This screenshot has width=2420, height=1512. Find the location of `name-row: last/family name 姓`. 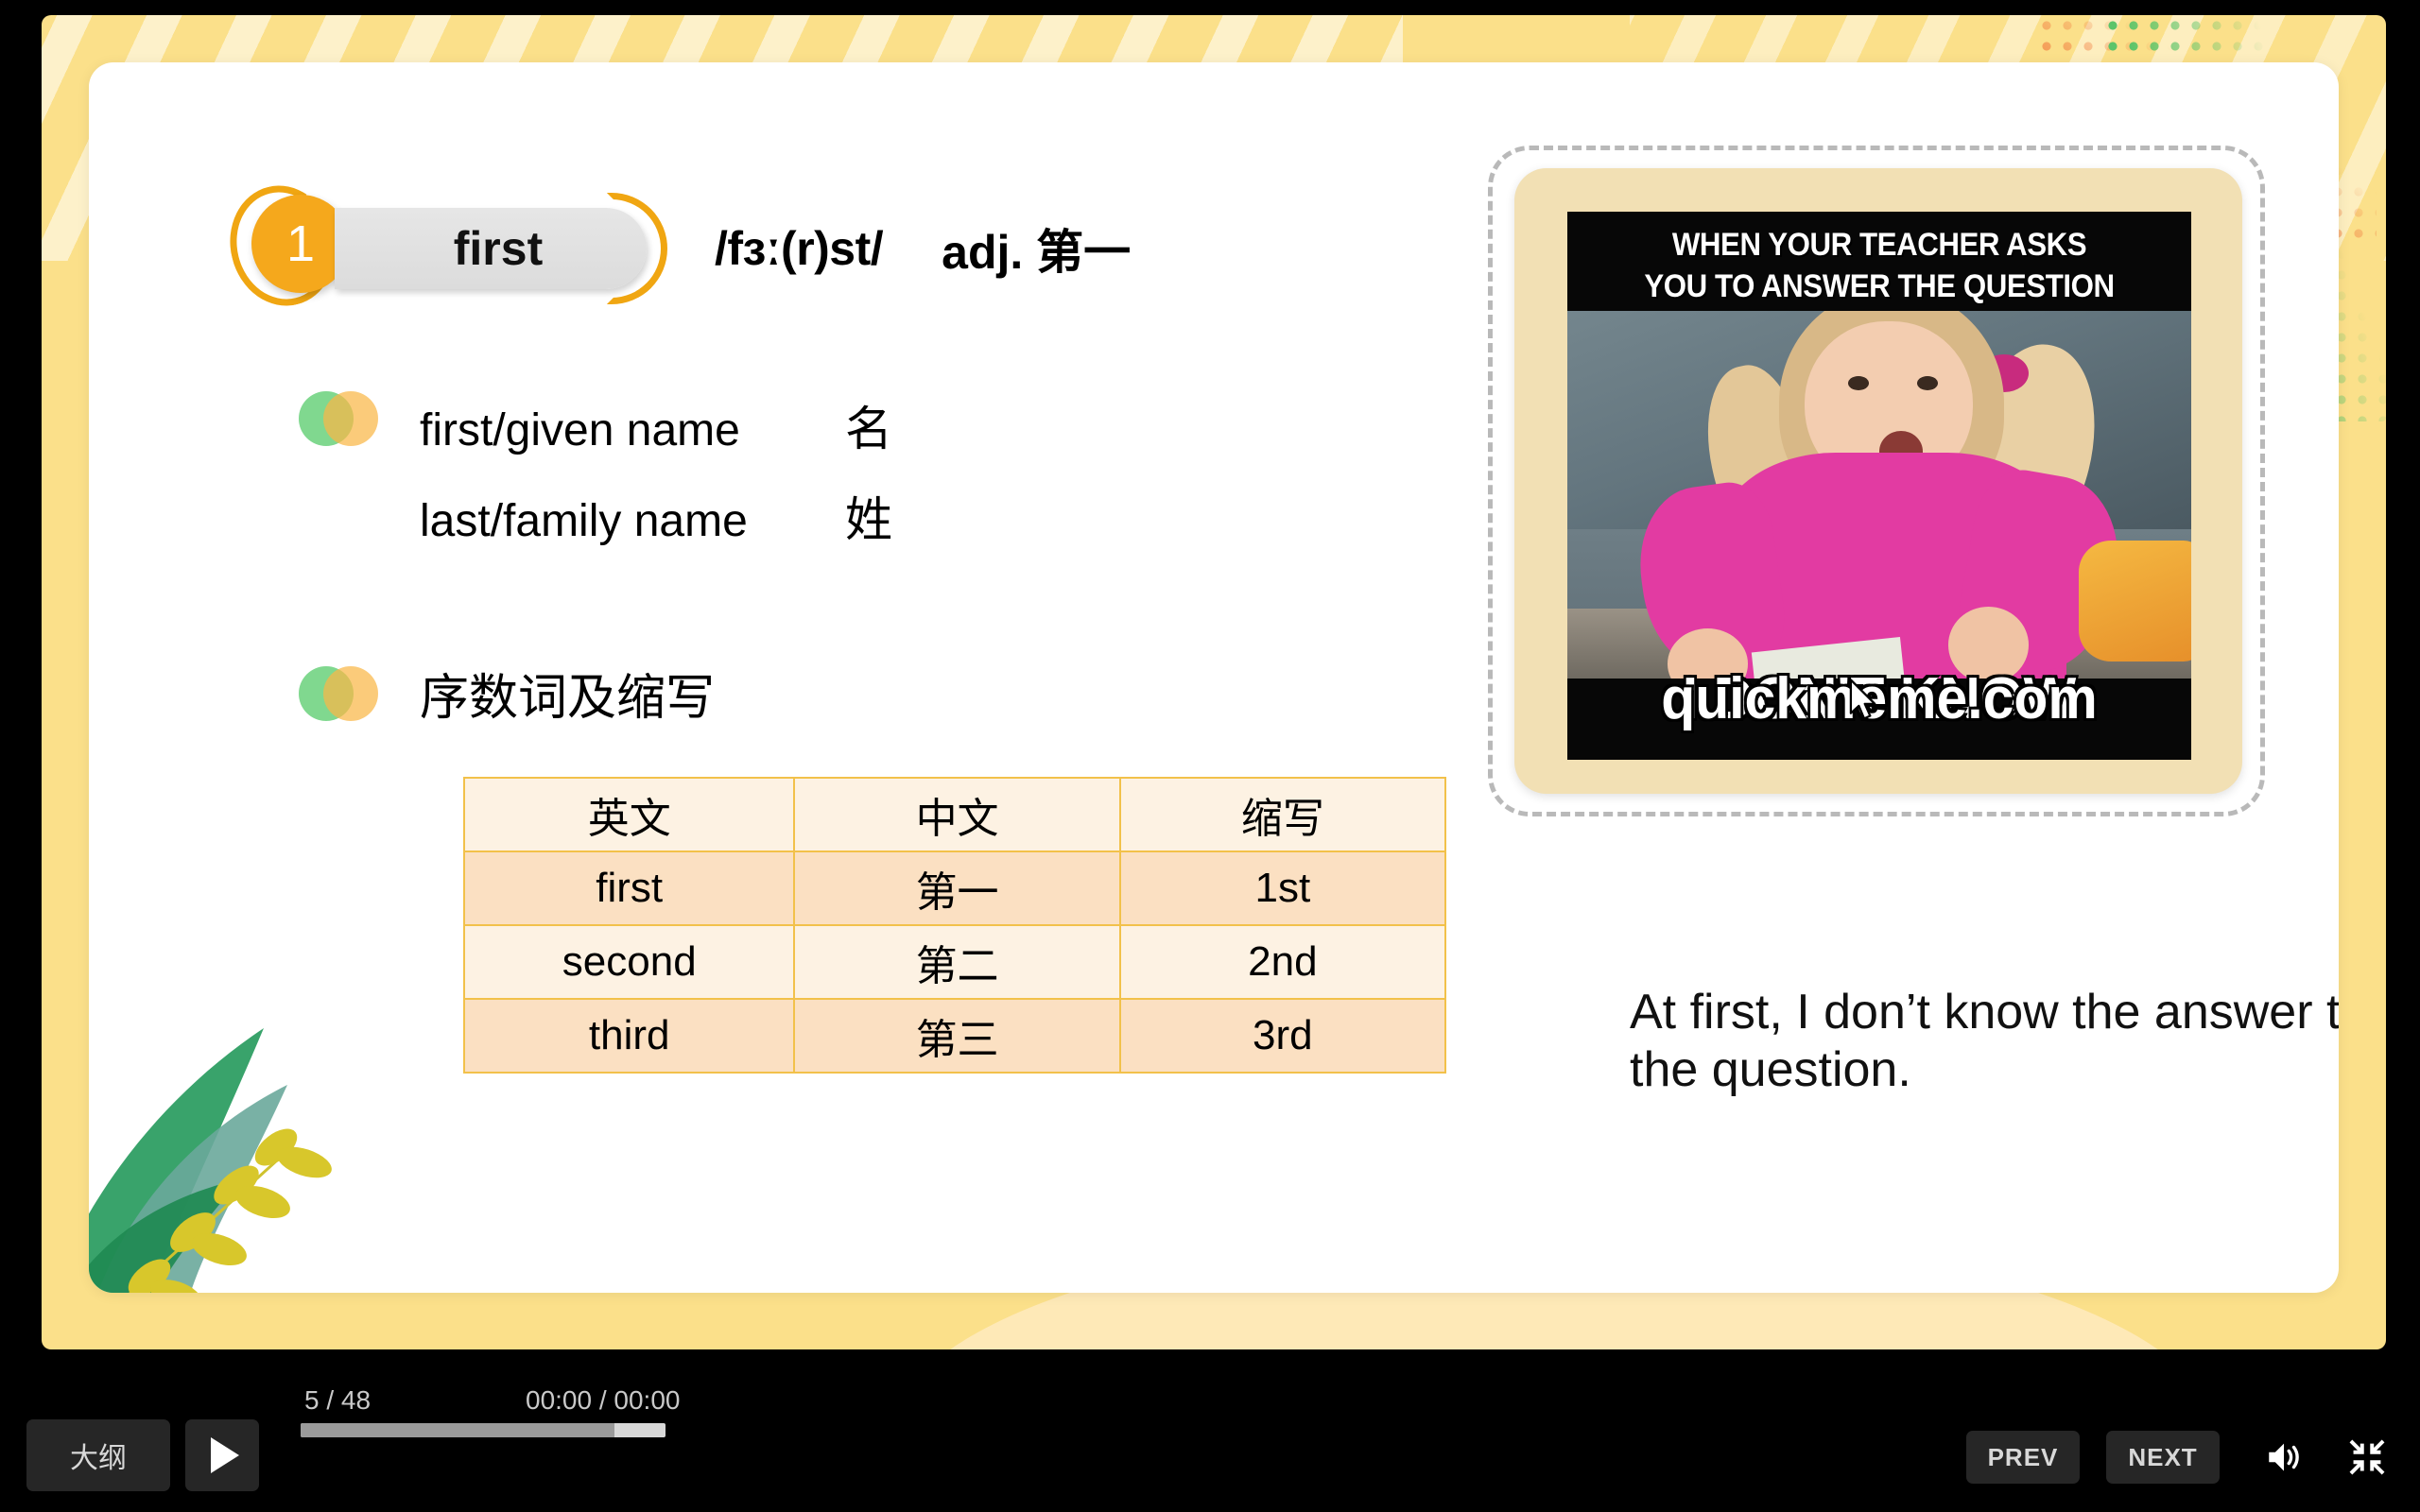

name-row: last/family name 姓 is located at coordinates (656, 516).